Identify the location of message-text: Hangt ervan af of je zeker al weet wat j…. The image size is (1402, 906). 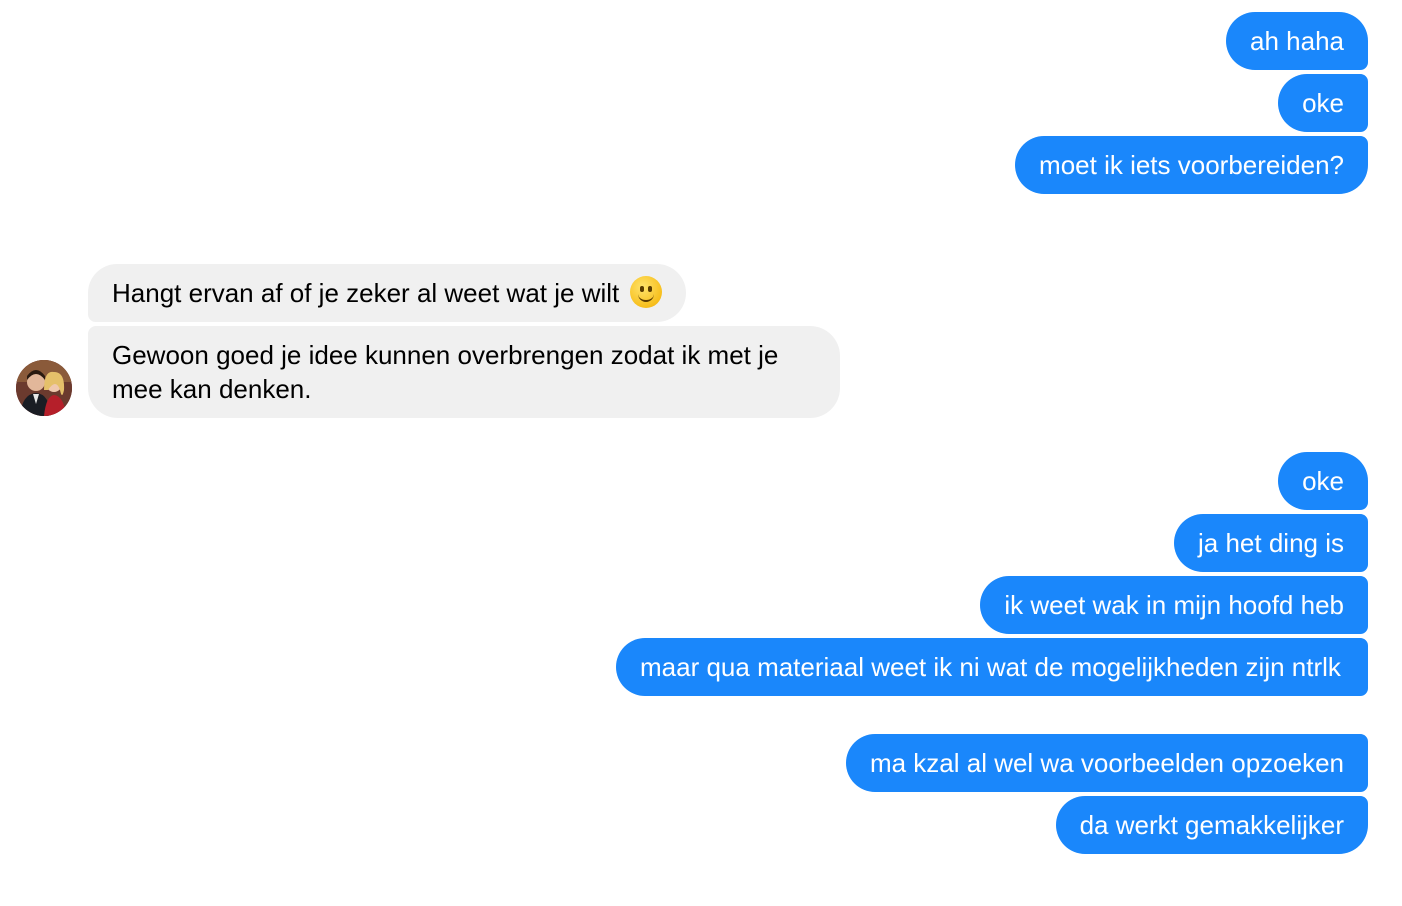
(366, 293).